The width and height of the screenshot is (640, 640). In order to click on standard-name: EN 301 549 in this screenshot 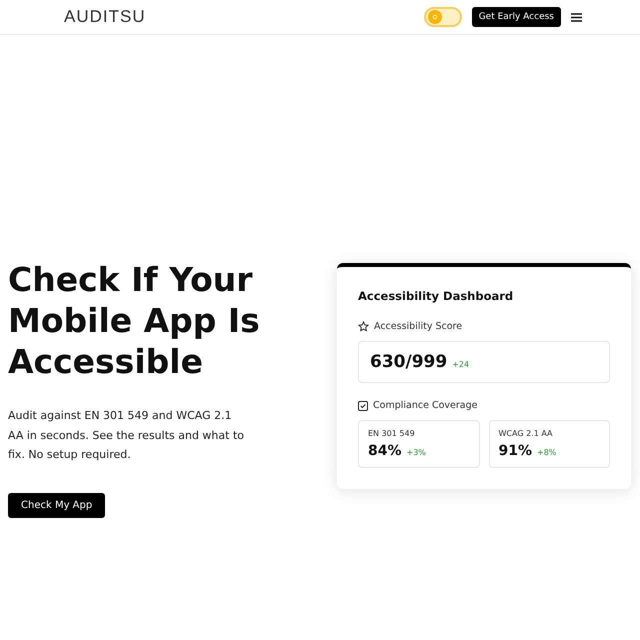, I will do `click(392, 433)`.